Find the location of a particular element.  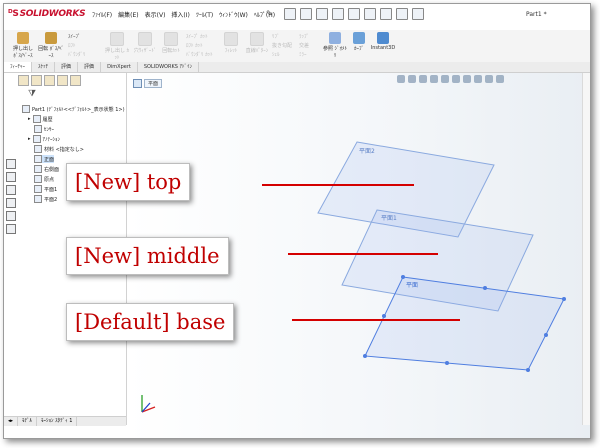

reference-triad-icon is located at coordinates (148, 404).